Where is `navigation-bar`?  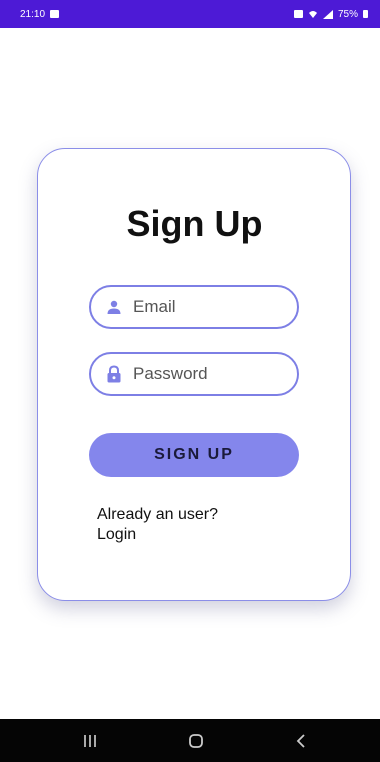 navigation-bar is located at coordinates (190, 740).